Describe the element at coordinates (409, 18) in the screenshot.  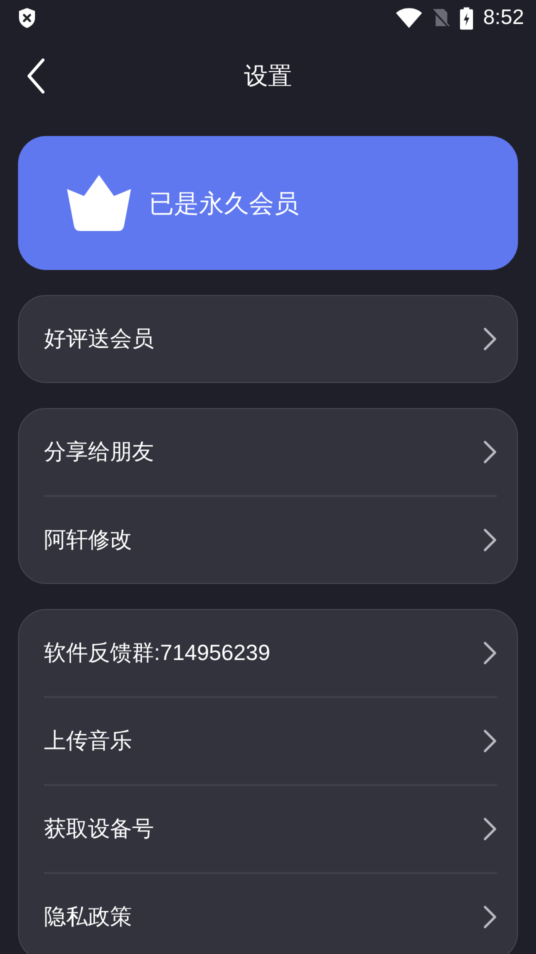
I see `wifi-icon` at that location.